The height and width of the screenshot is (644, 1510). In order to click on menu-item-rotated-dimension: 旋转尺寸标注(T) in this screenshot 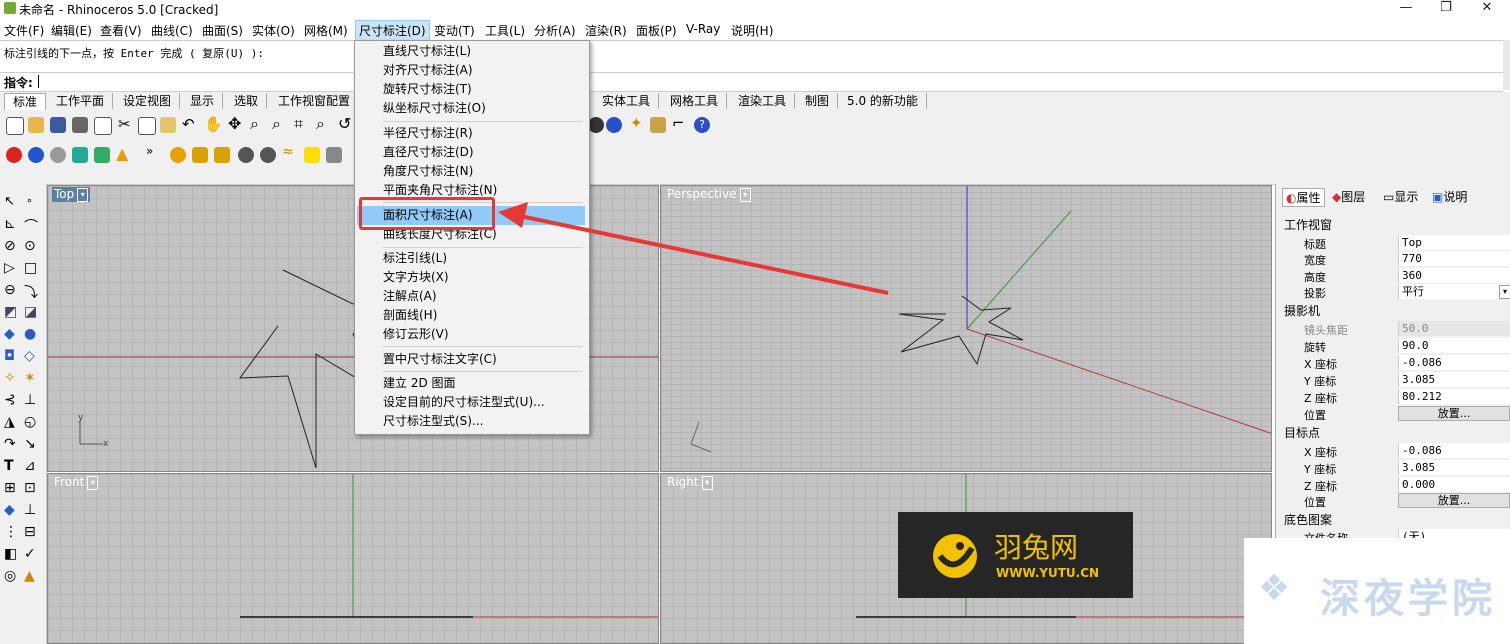, I will do `click(471, 89)`.